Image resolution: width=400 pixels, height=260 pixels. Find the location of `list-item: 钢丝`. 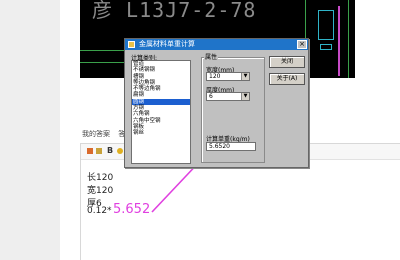

list-item: 钢丝 is located at coordinates (161, 133).